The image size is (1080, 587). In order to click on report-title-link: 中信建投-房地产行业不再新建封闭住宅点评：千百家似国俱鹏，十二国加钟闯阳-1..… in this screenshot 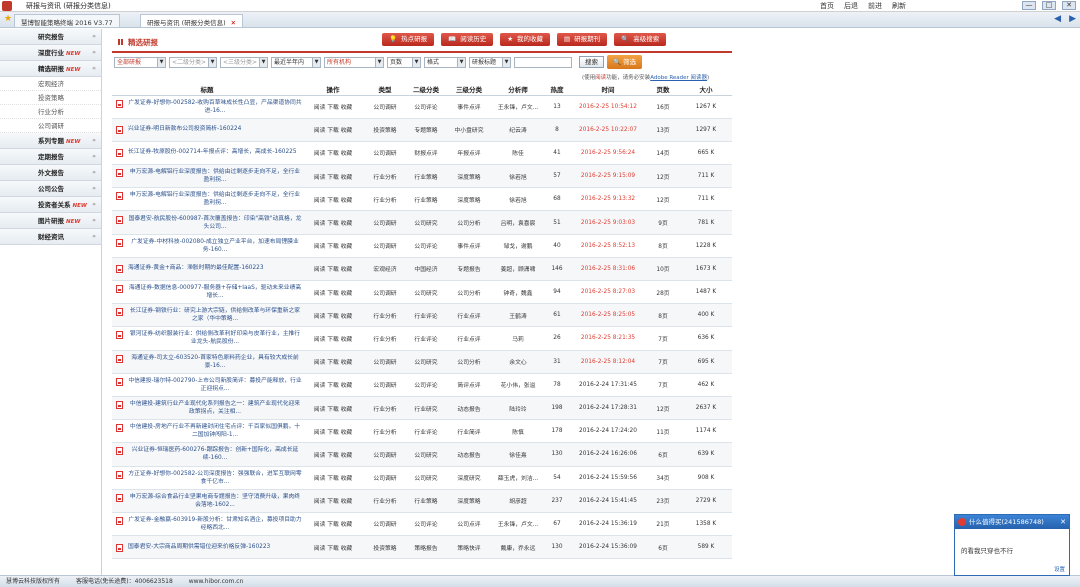, I will do `click(215, 431)`.